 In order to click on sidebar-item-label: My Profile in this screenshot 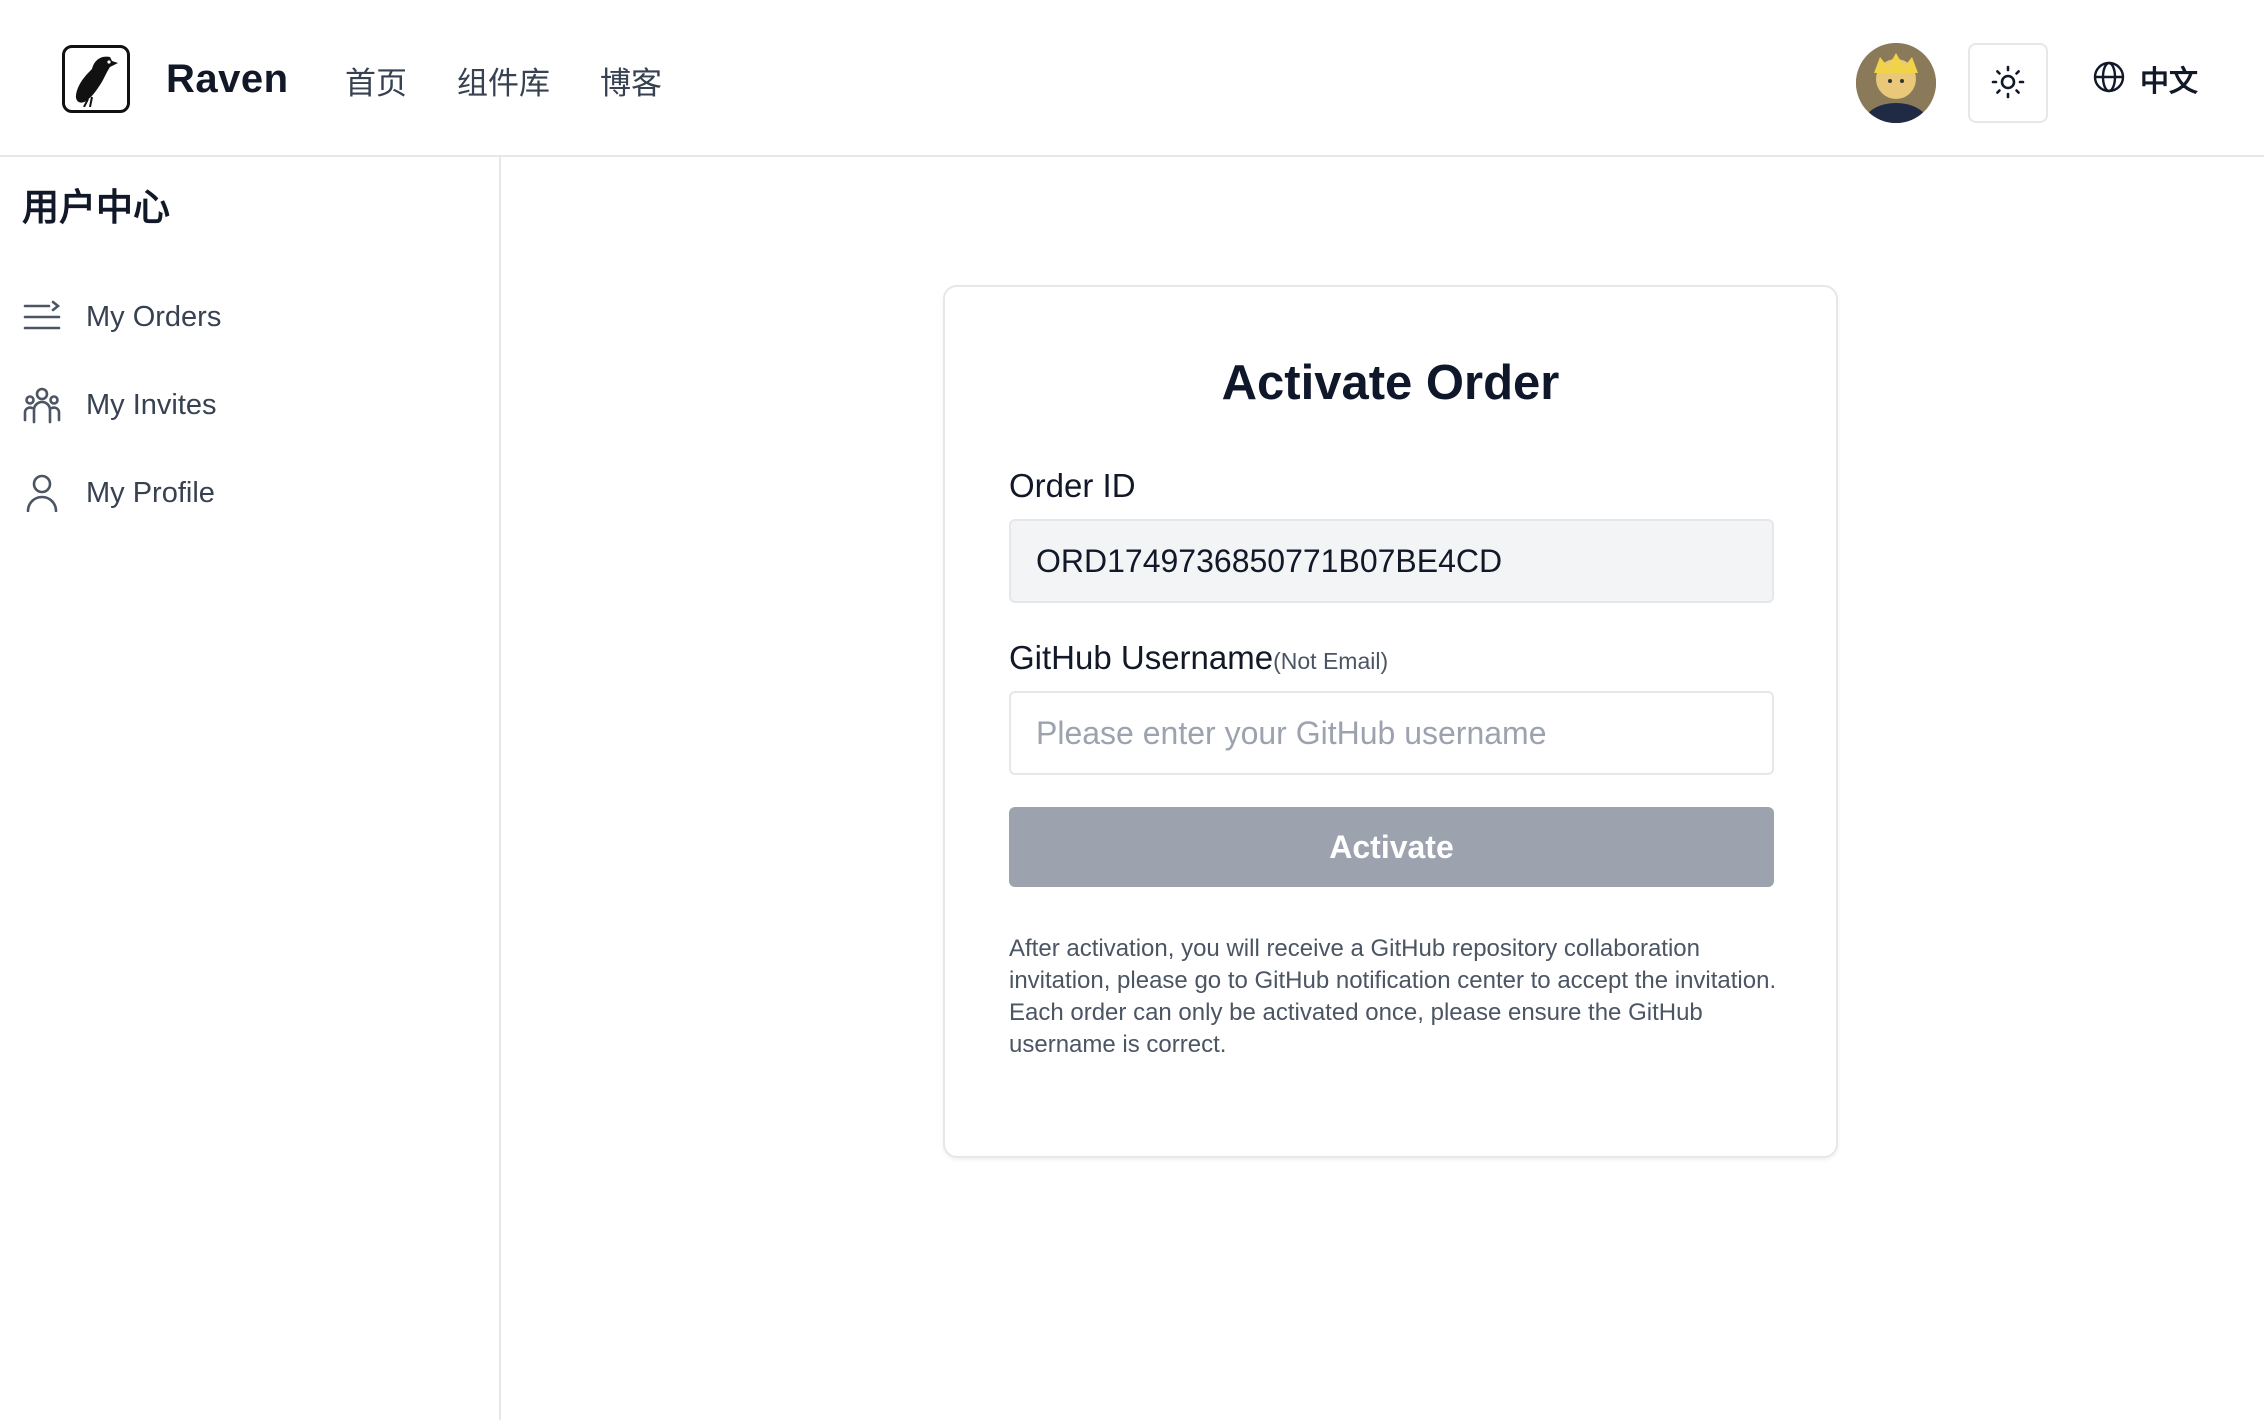, I will do `click(150, 492)`.